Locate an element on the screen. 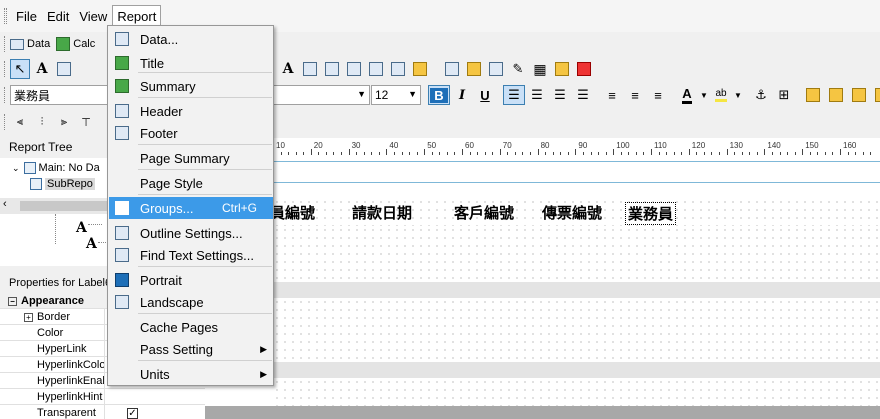  data-button: Data is located at coordinates (30, 44).